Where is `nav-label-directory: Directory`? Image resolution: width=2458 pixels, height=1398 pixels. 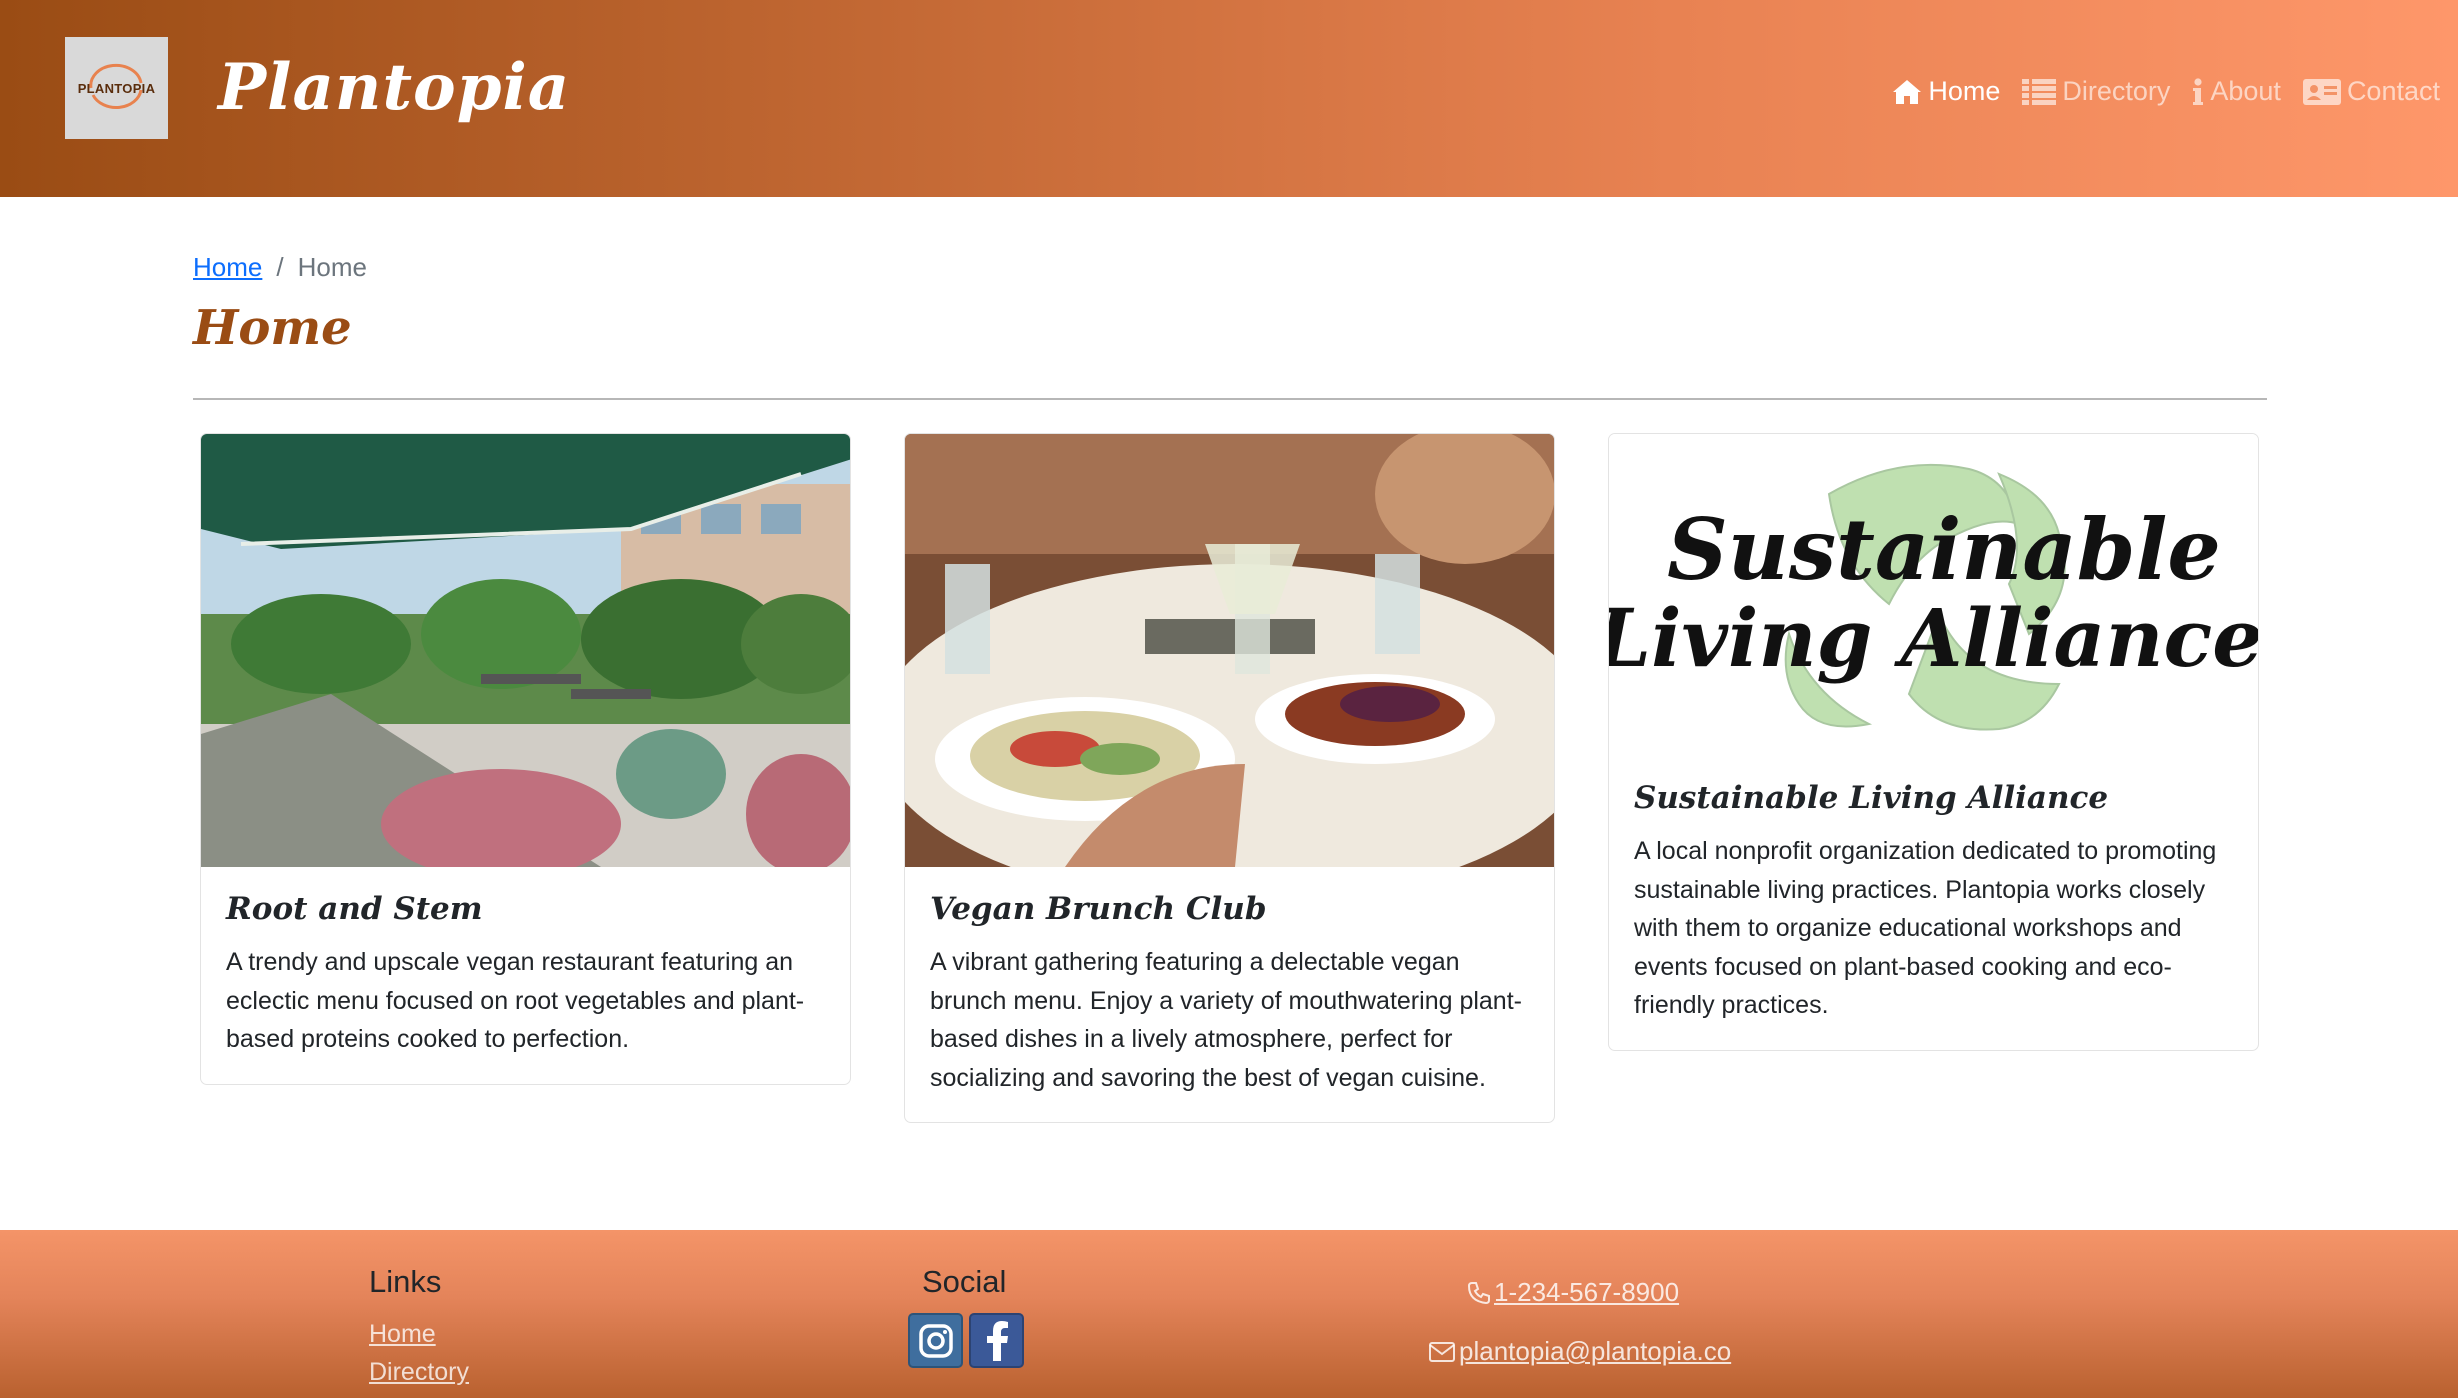
nav-label-directory: Directory is located at coordinates (2116, 91).